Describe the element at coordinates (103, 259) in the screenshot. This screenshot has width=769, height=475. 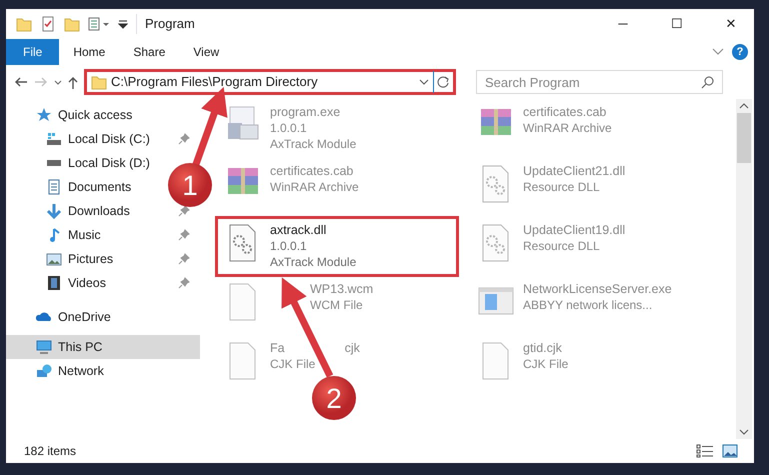
I see `sidebar-item: Pictures` at that location.